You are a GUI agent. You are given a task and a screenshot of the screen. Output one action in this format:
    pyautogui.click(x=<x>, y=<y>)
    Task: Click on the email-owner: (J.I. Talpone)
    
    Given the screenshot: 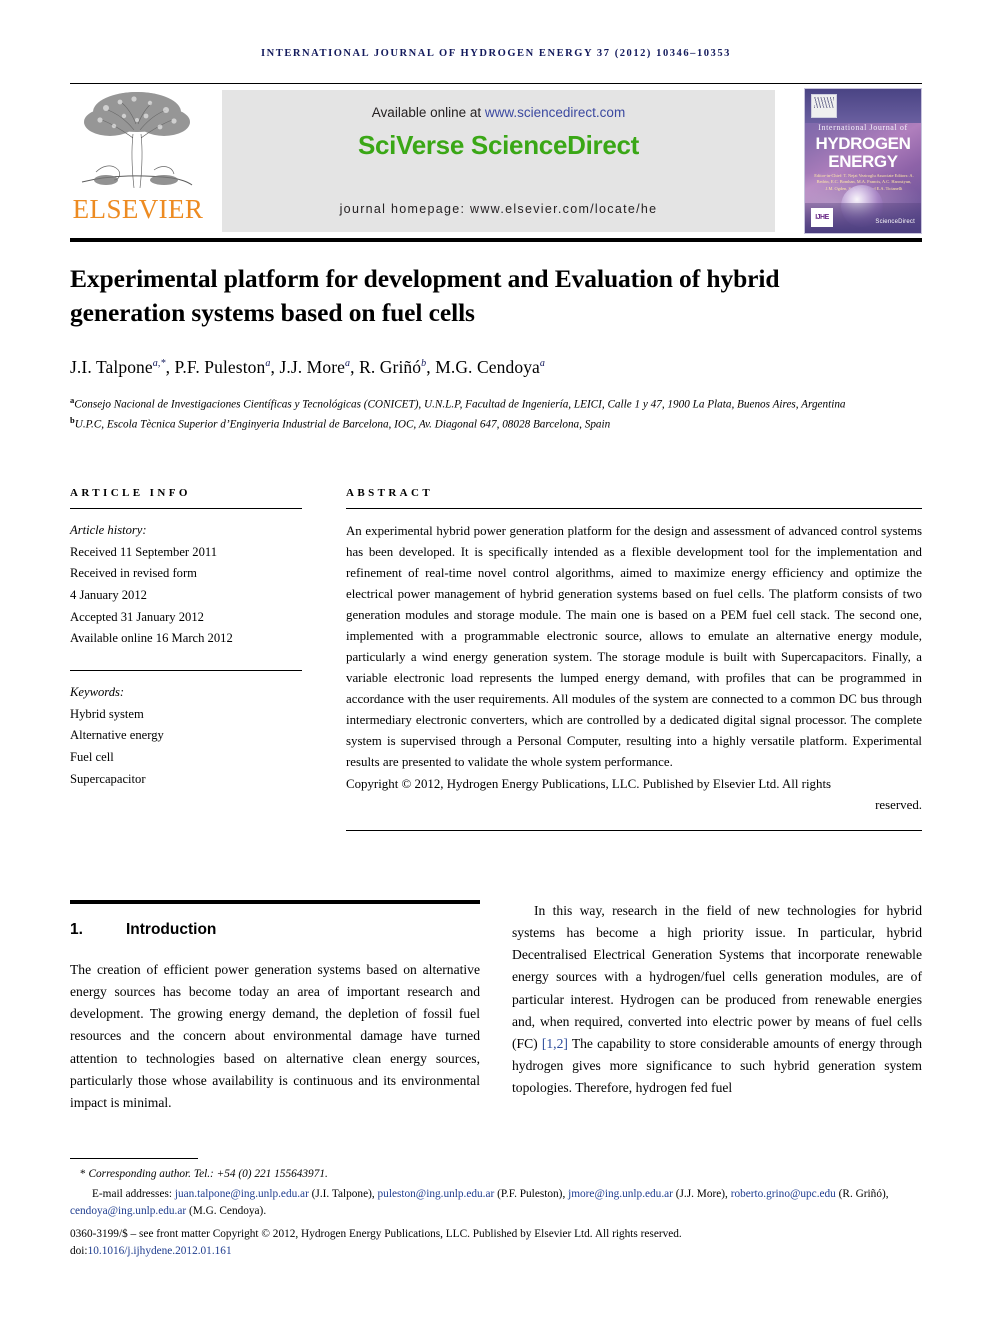 What is the action you would take?
    pyautogui.click(x=341, y=1193)
    